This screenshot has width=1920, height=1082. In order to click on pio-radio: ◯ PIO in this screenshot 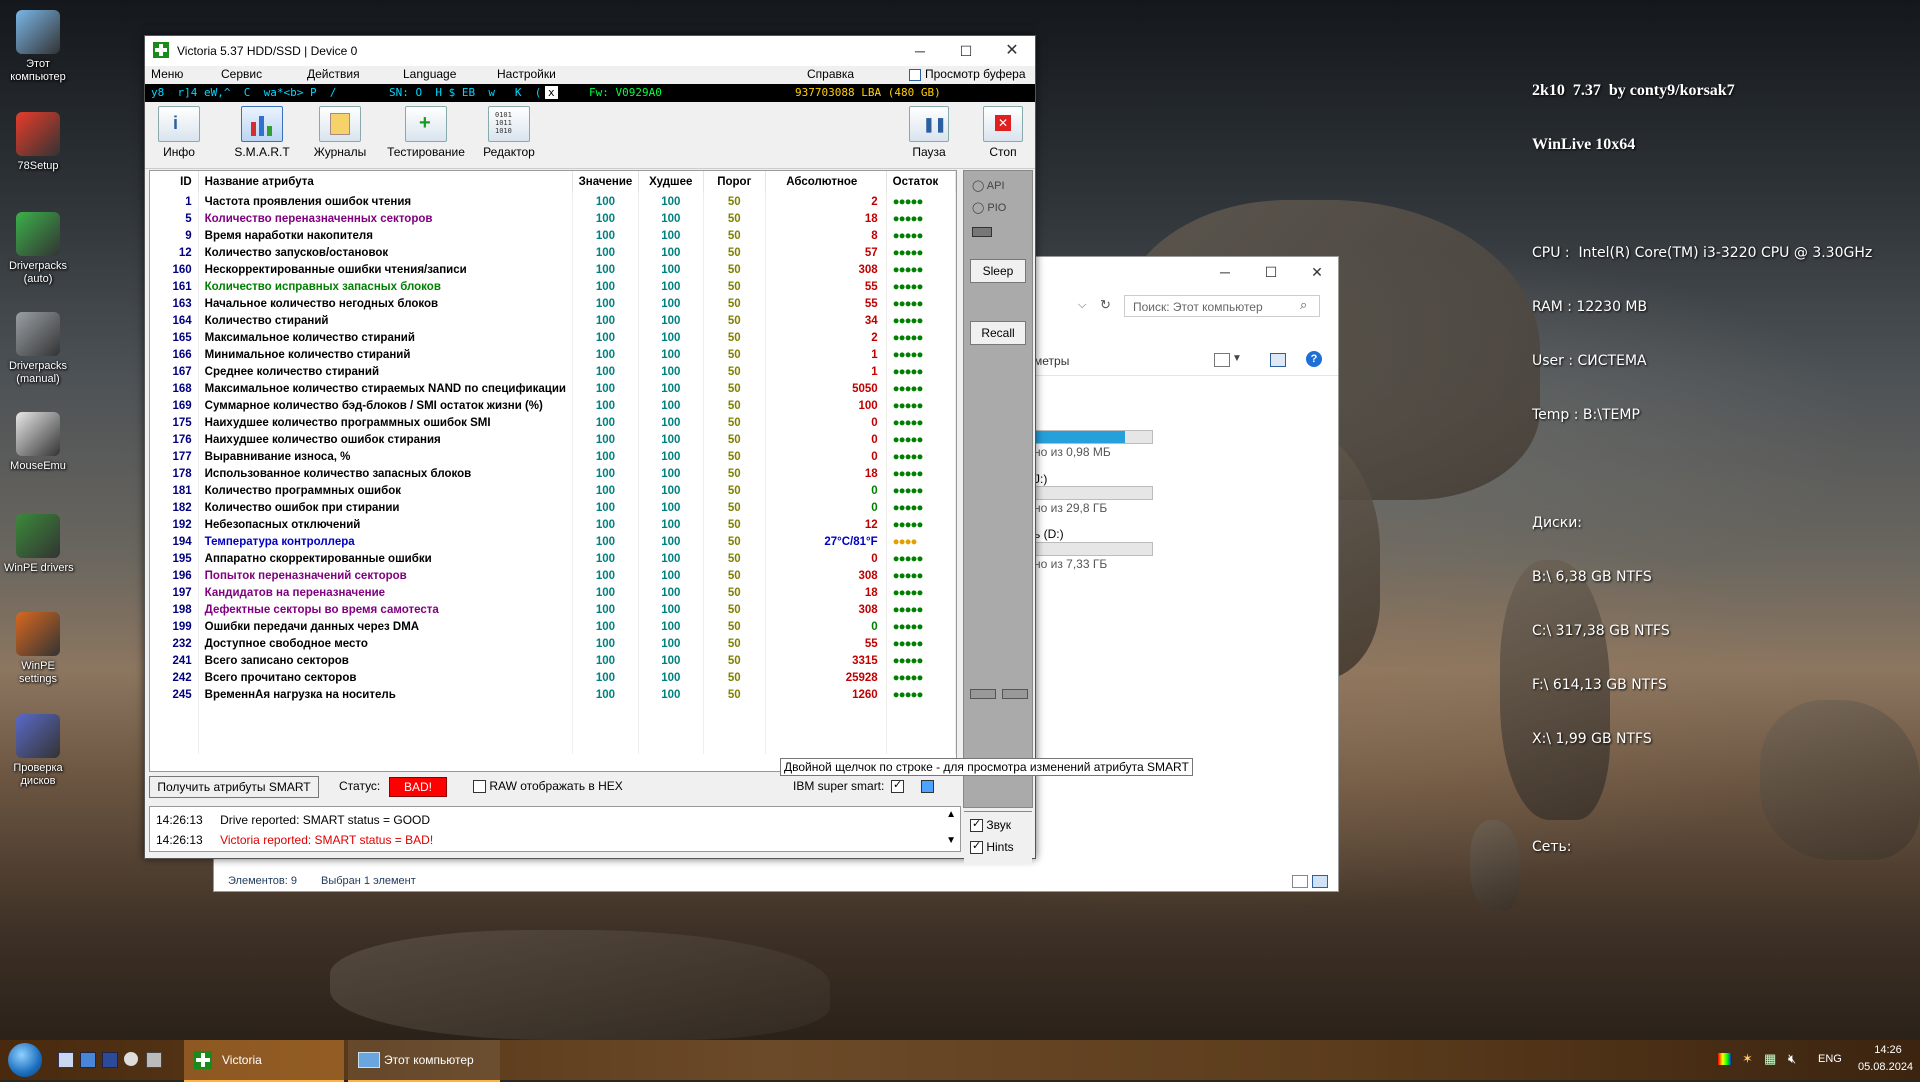, I will do `click(989, 207)`.